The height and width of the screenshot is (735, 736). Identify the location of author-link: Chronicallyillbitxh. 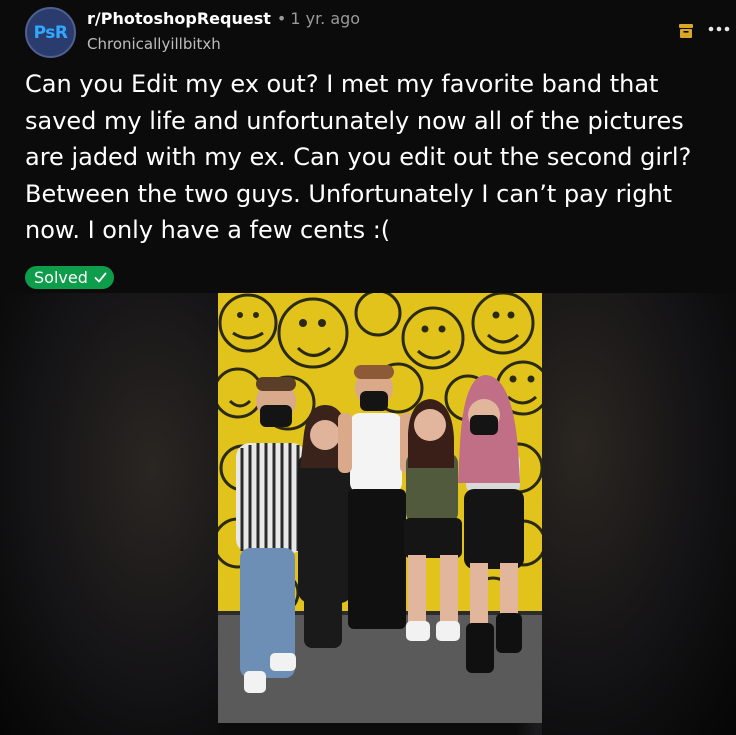
(154, 44).